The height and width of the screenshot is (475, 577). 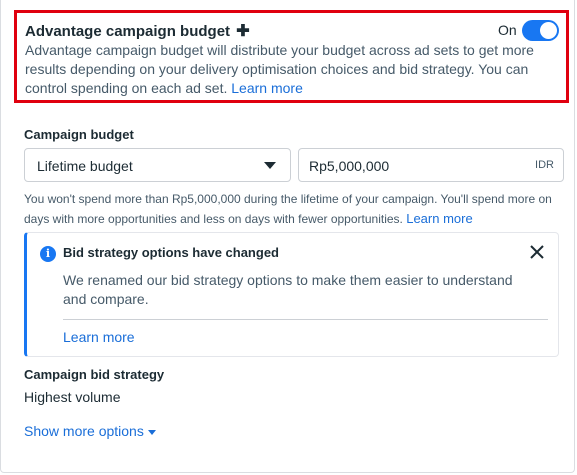 I want to click on plus-icon: ✚, so click(x=243, y=31).